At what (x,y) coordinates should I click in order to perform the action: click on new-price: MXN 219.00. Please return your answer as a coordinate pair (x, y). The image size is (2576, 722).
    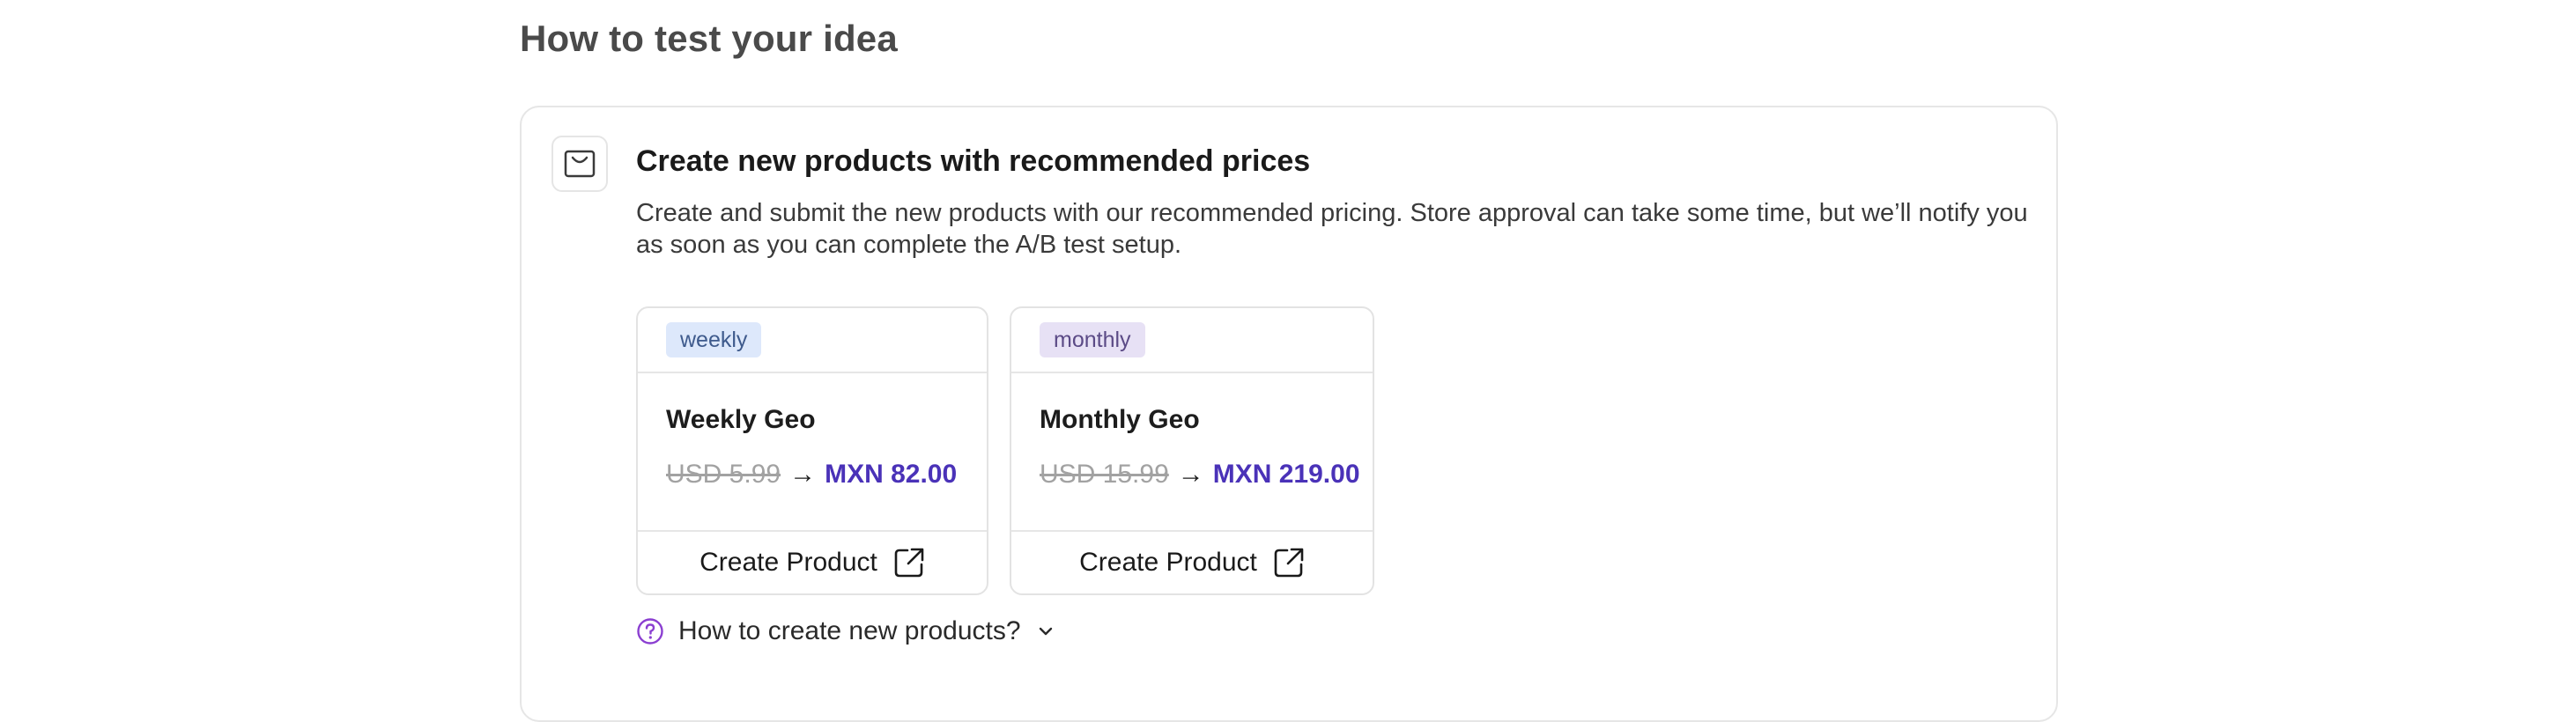
    Looking at the image, I should click on (1286, 475).